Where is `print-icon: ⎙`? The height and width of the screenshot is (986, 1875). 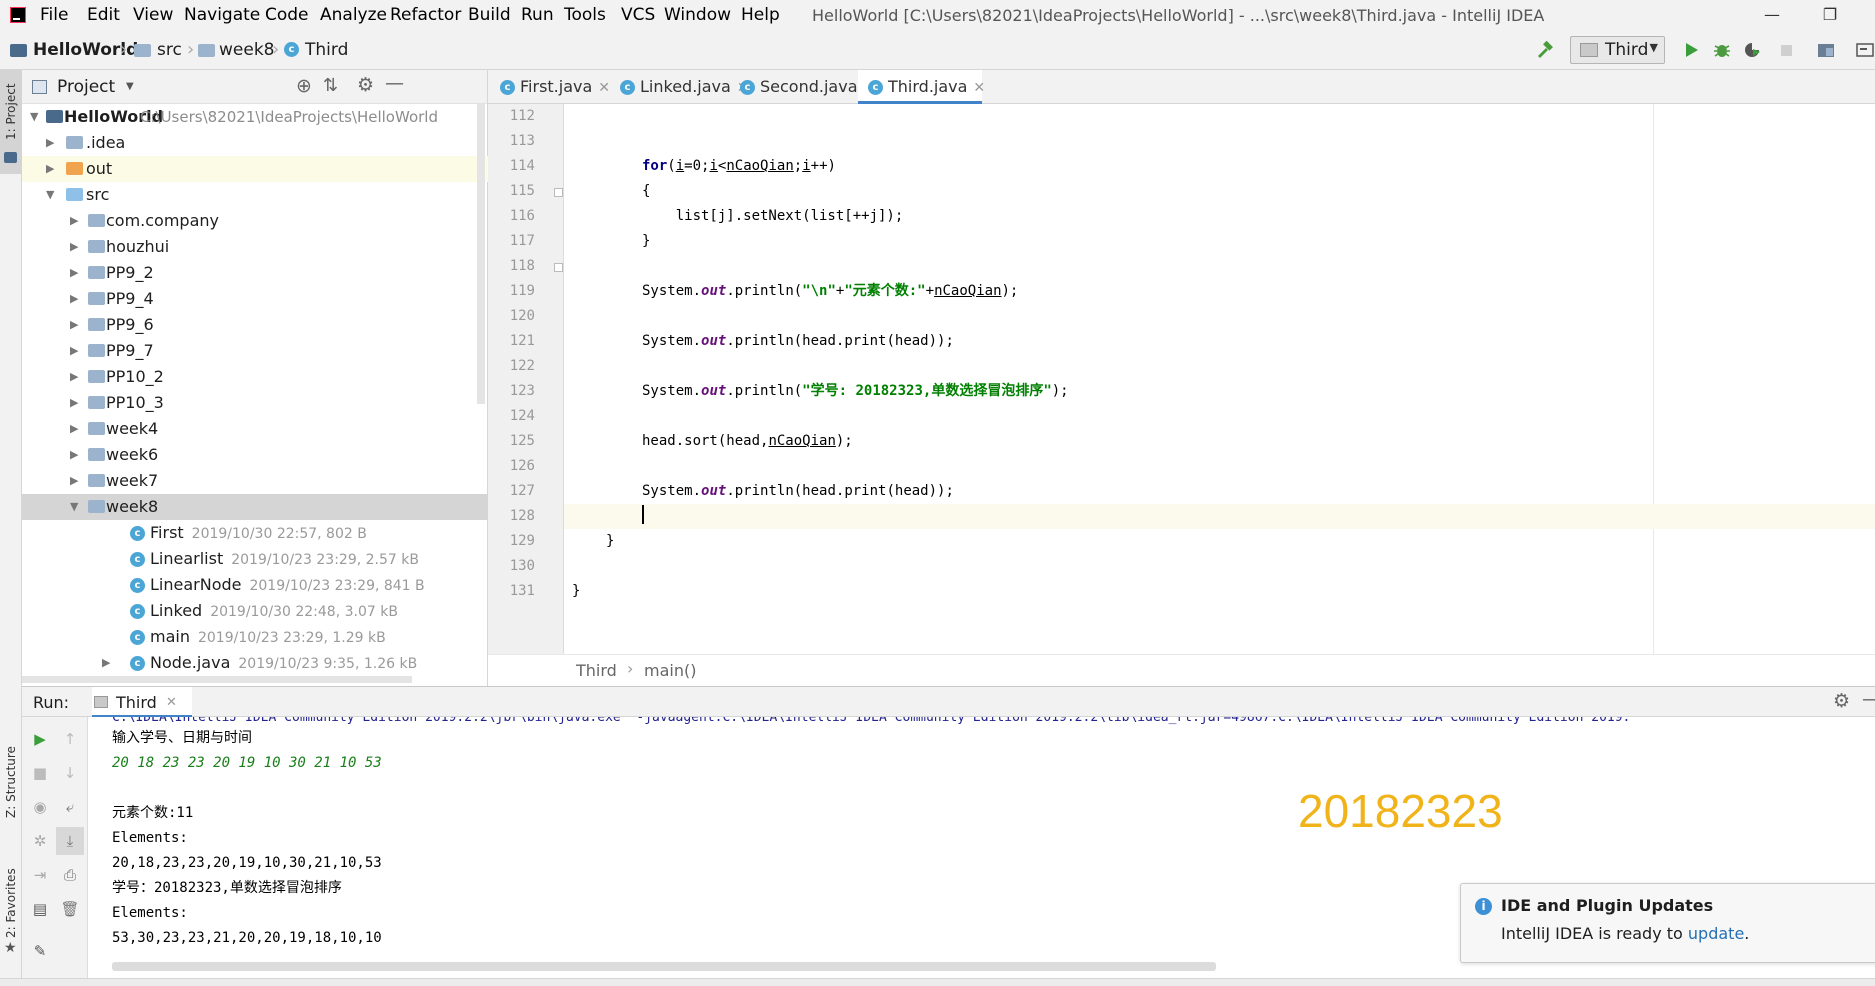
print-icon: ⎙ is located at coordinates (70, 875).